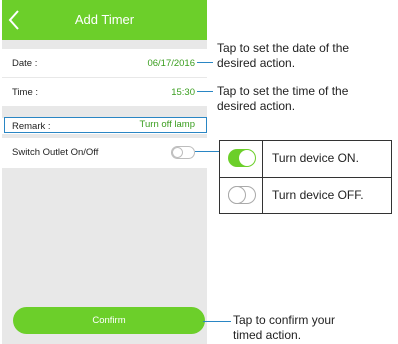  I want to click on time-annotation-line1: Tap to set the time of the, so click(283, 91).